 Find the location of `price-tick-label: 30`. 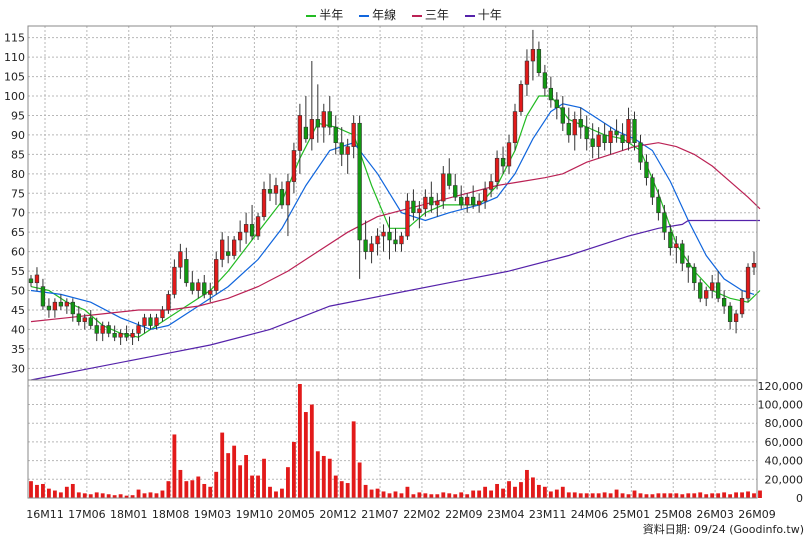

price-tick-label: 30 is located at coordinates (18, 368).